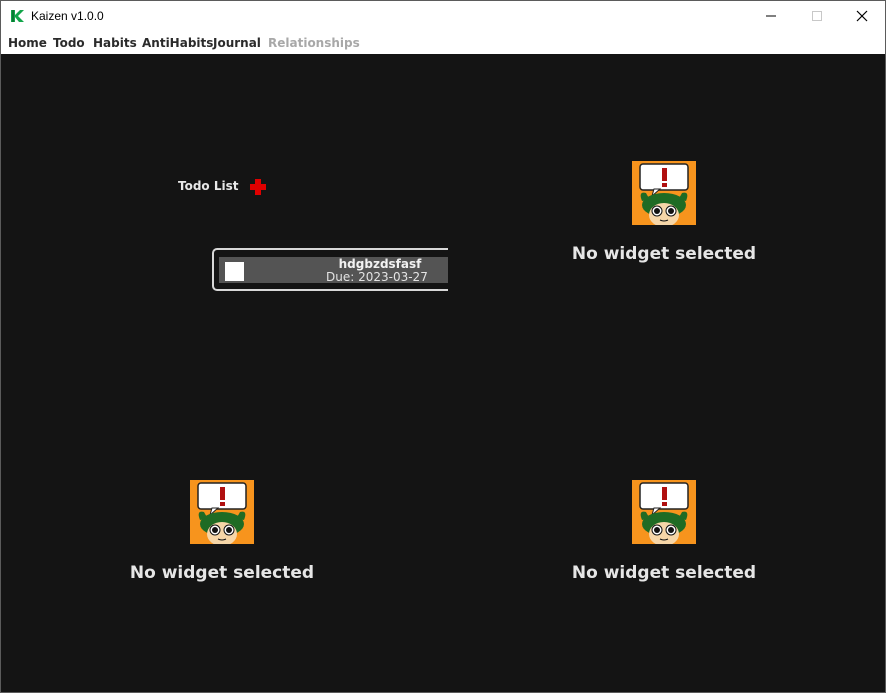  I want to click on menu-habits: Habits, so click(115, 43).